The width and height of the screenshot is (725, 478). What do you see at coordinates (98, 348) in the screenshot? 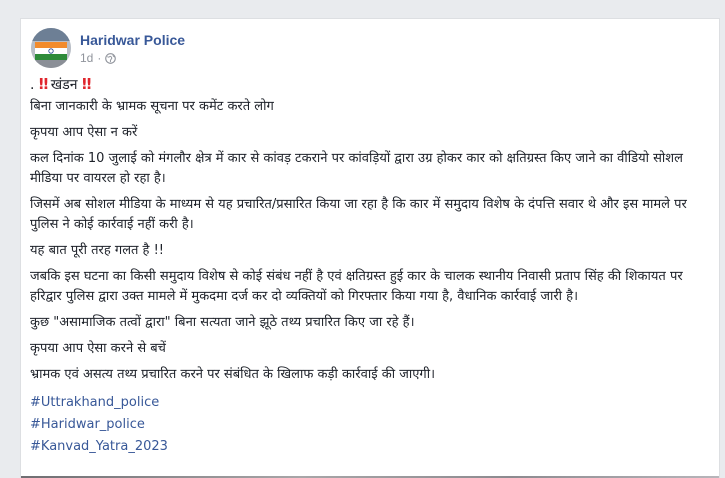
I see `paragraph: कृपया आप ऐसा करने से बचें` at bounding box center [98, 348].